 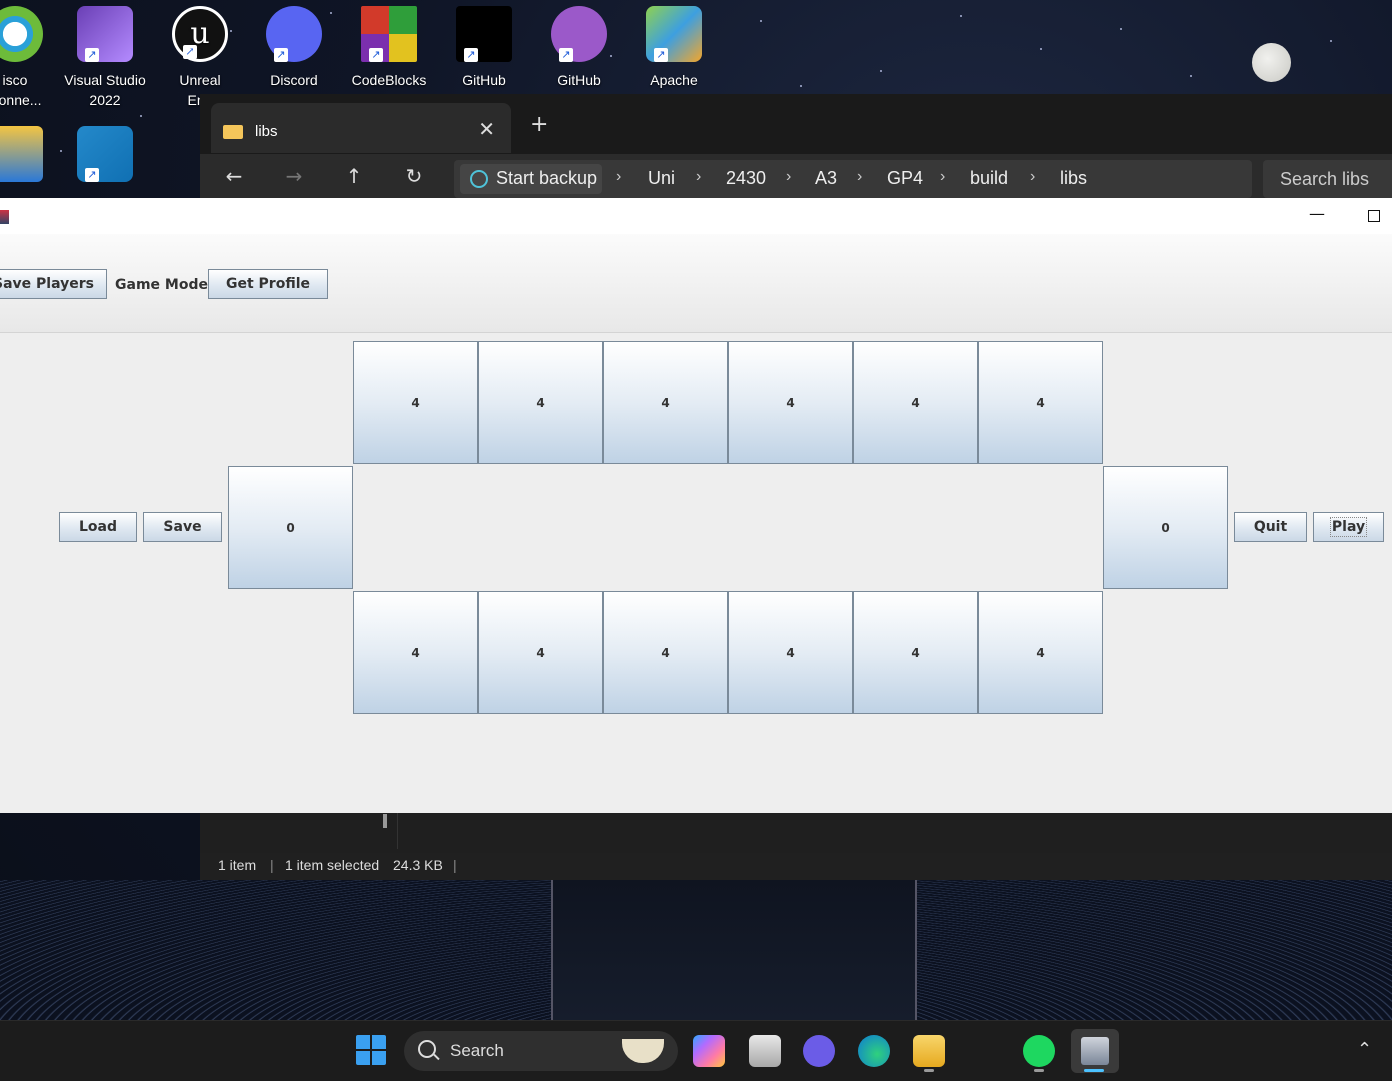 I want to click on desktop-icon-vpn, so click(x=30, y=155).